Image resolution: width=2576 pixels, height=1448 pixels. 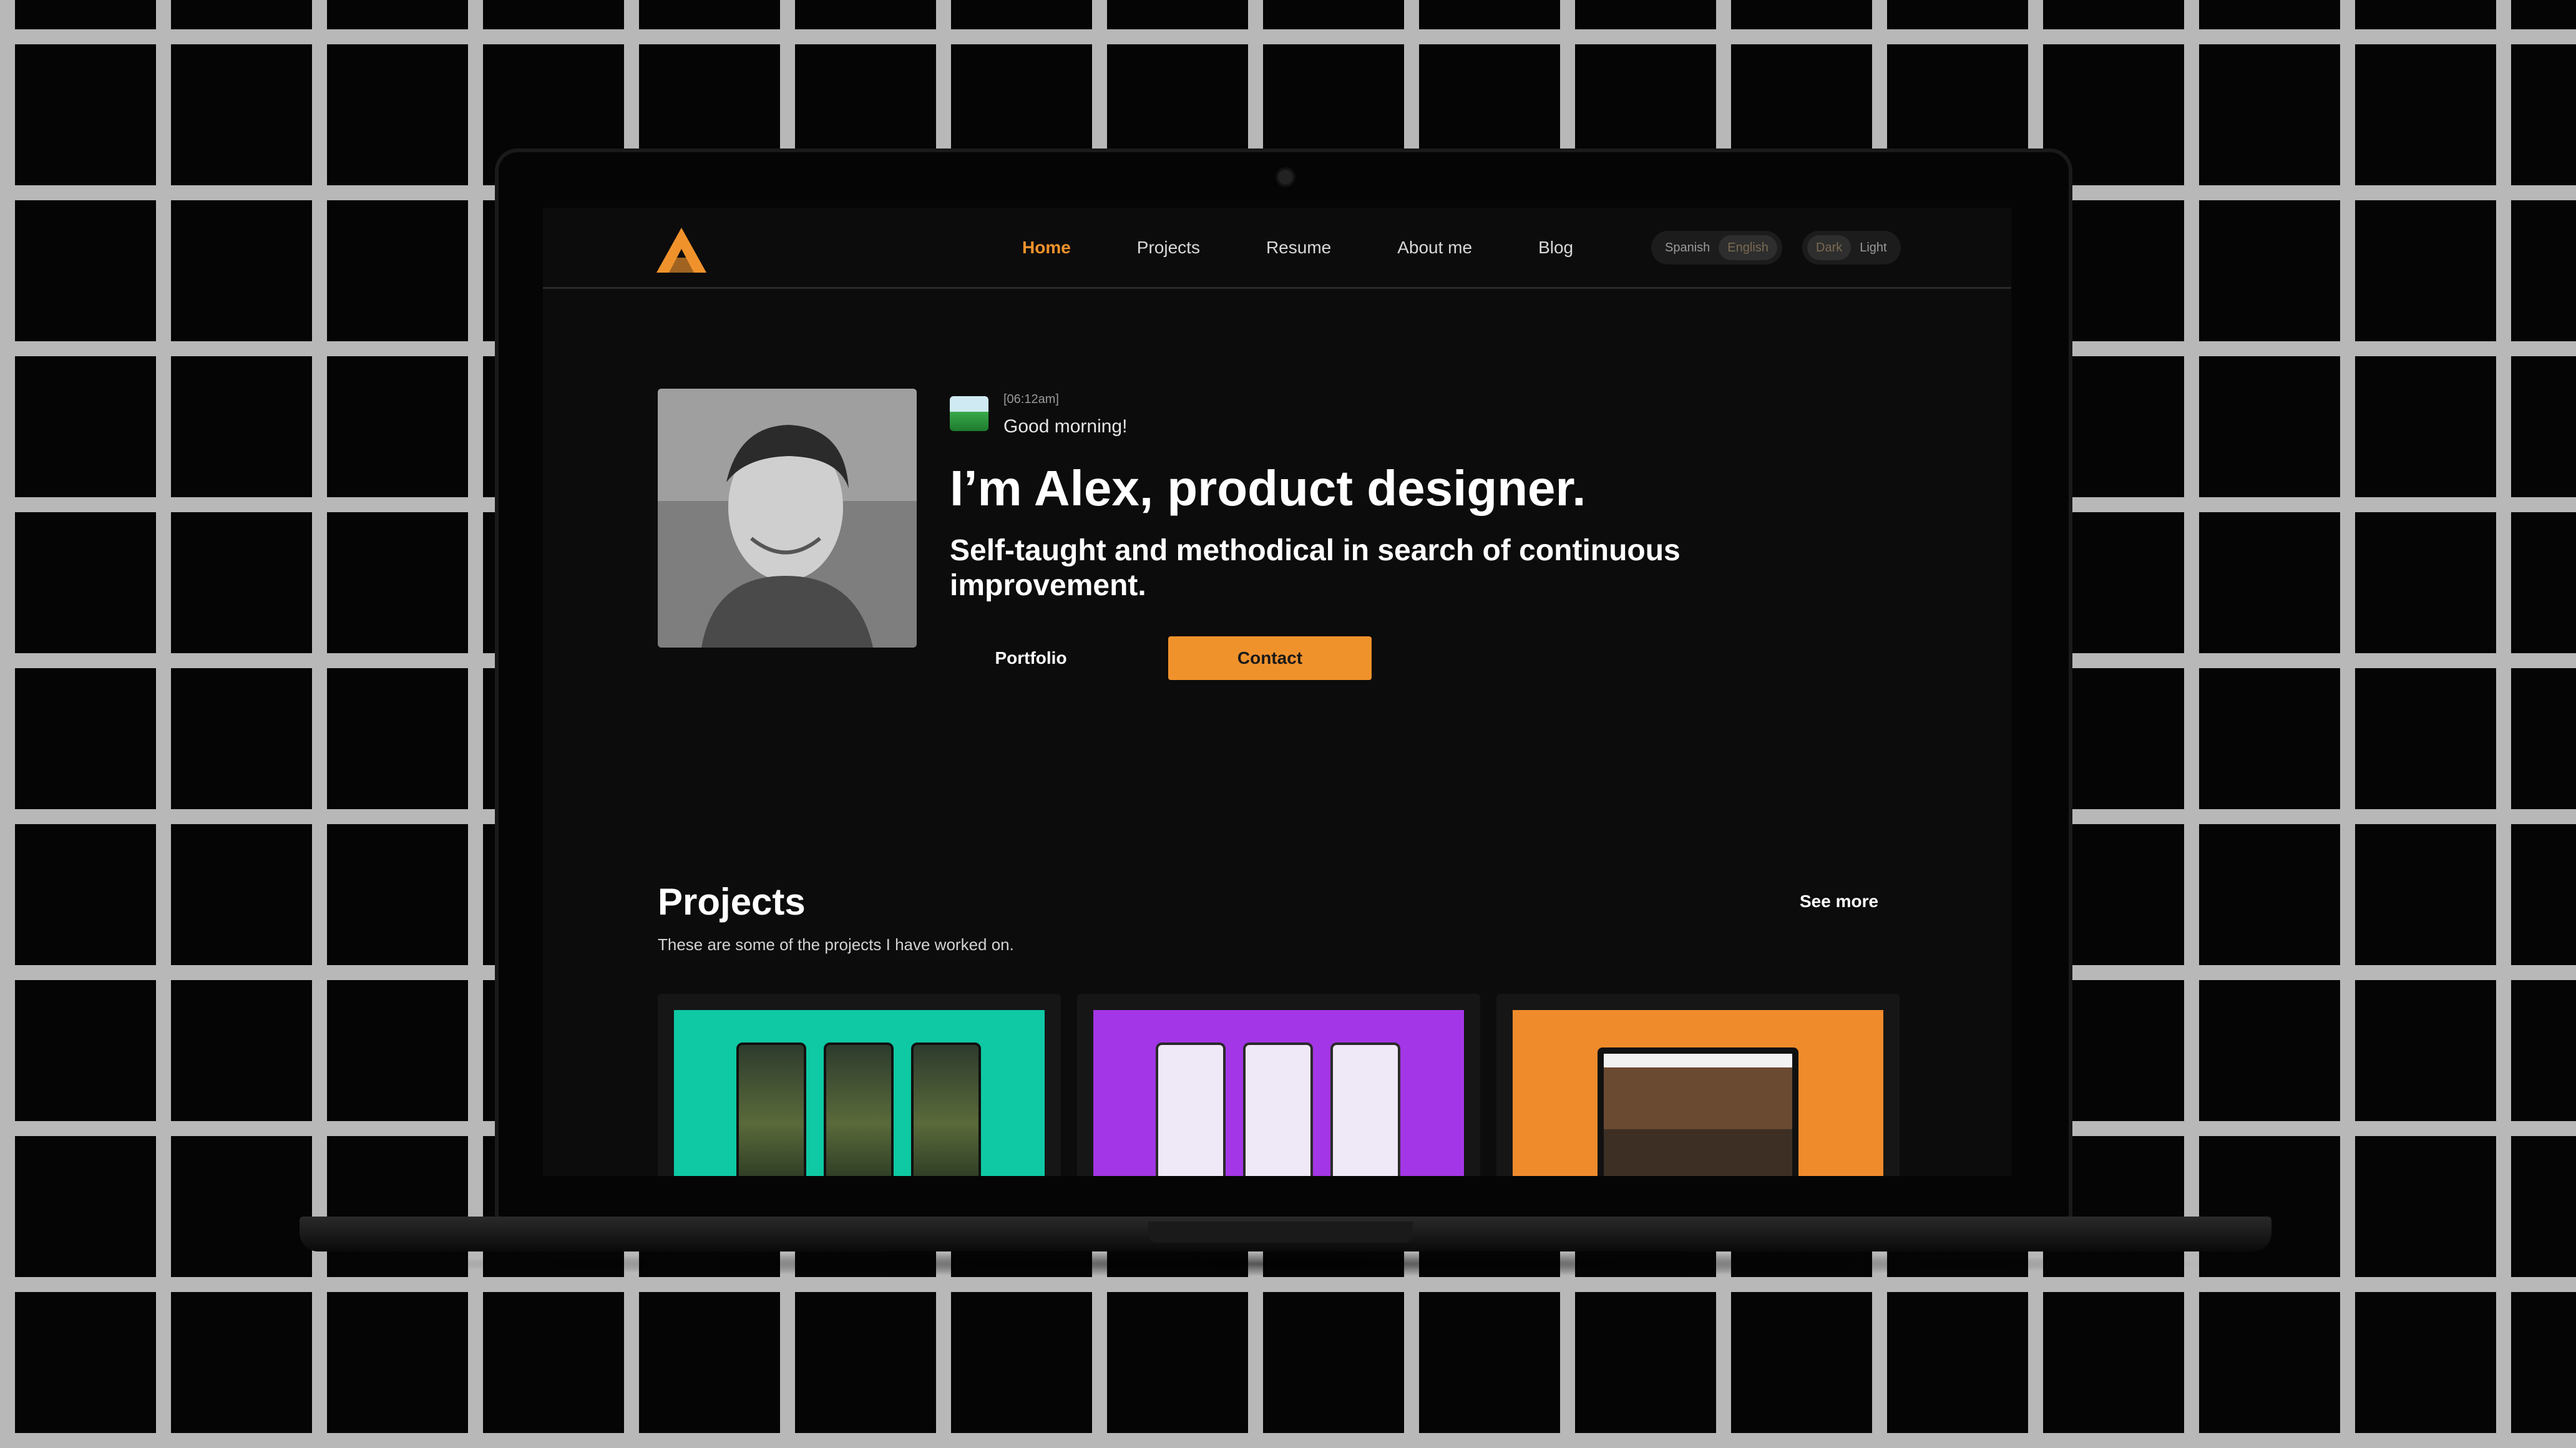 I want to click on projects-title: Projects, so click(x=732, y=902).